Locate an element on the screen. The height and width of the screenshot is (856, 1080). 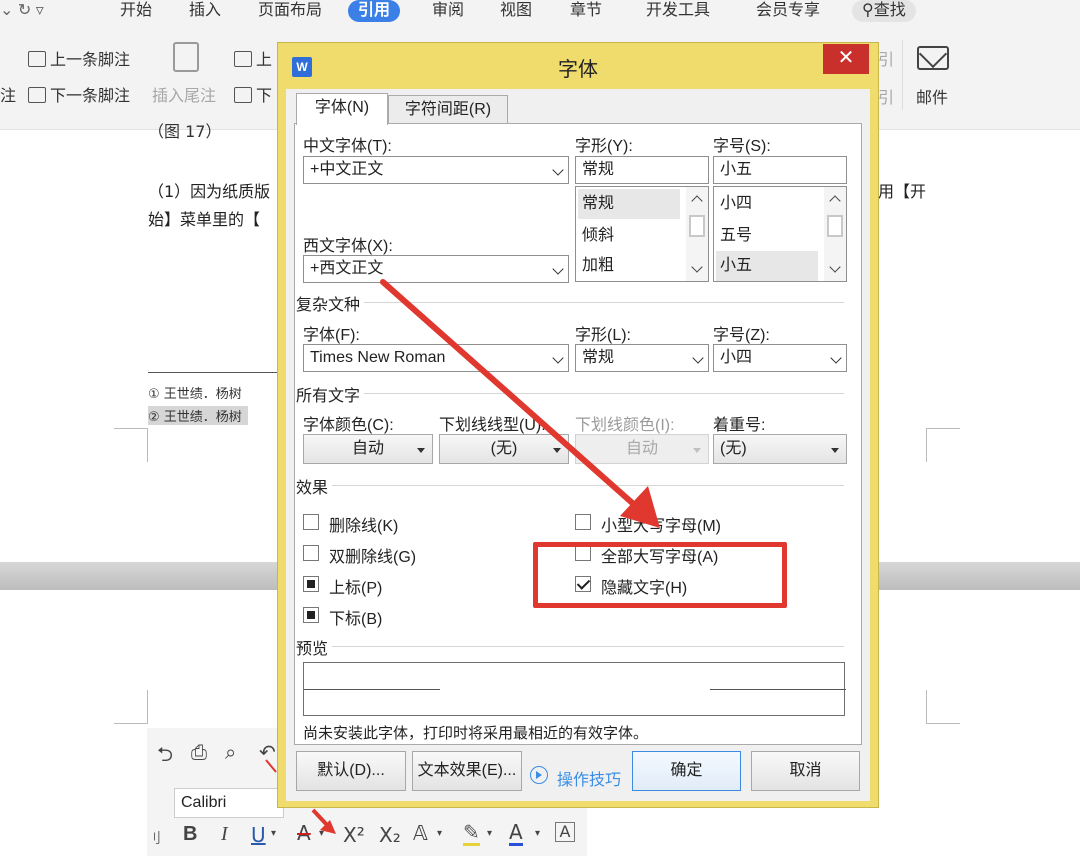
effects-heading: 效果 is located at coordinates (314, 486).